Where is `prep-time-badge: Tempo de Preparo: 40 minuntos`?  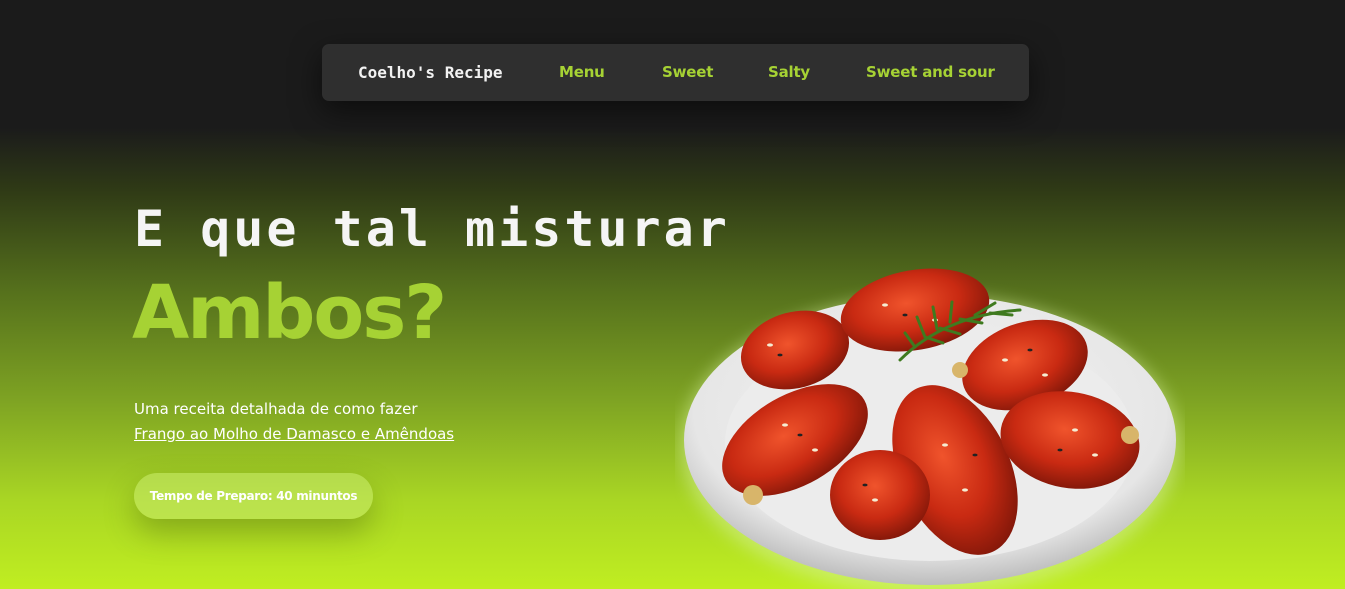
prep-time-badge: Tempo de Preparo: 40 minuntos is located at coordinates (253, 496).